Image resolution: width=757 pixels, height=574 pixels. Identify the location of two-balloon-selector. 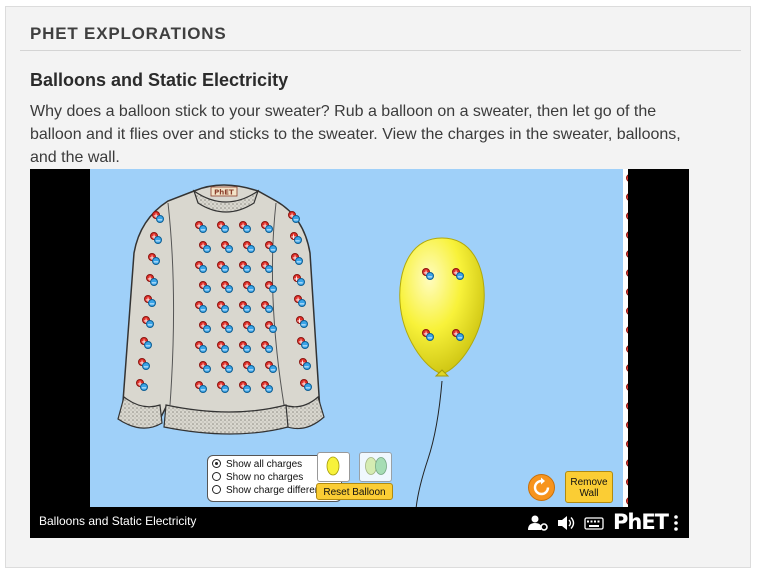
(375, 467).